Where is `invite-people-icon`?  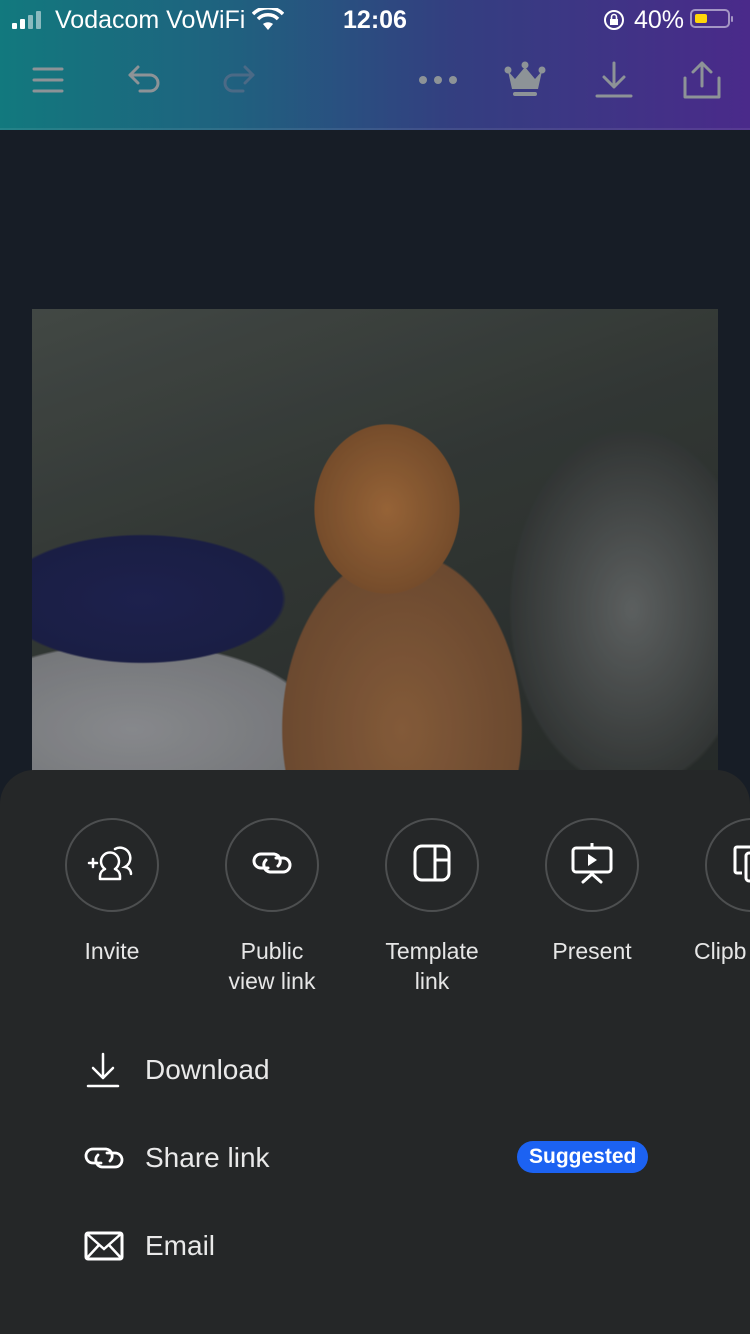 invite-people-icon is located at coordinates (112, 865).